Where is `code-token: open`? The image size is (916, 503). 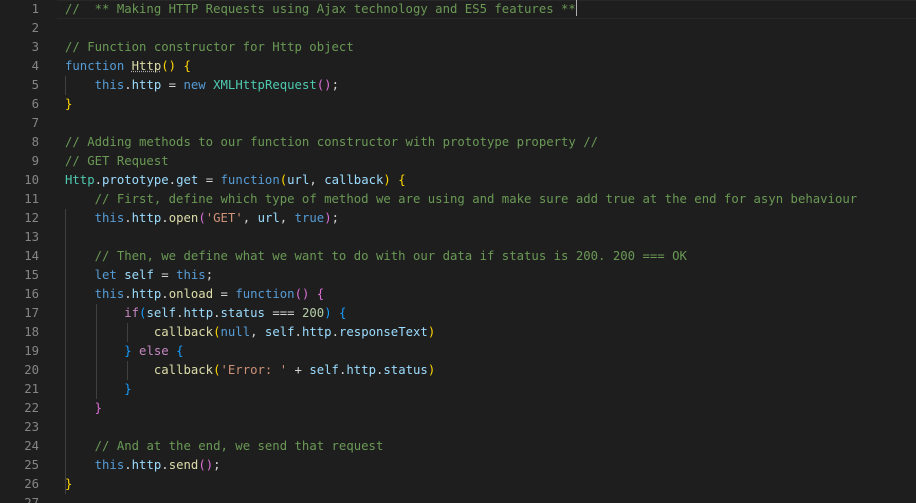 code-token: open is located at coordinates (183, 218).